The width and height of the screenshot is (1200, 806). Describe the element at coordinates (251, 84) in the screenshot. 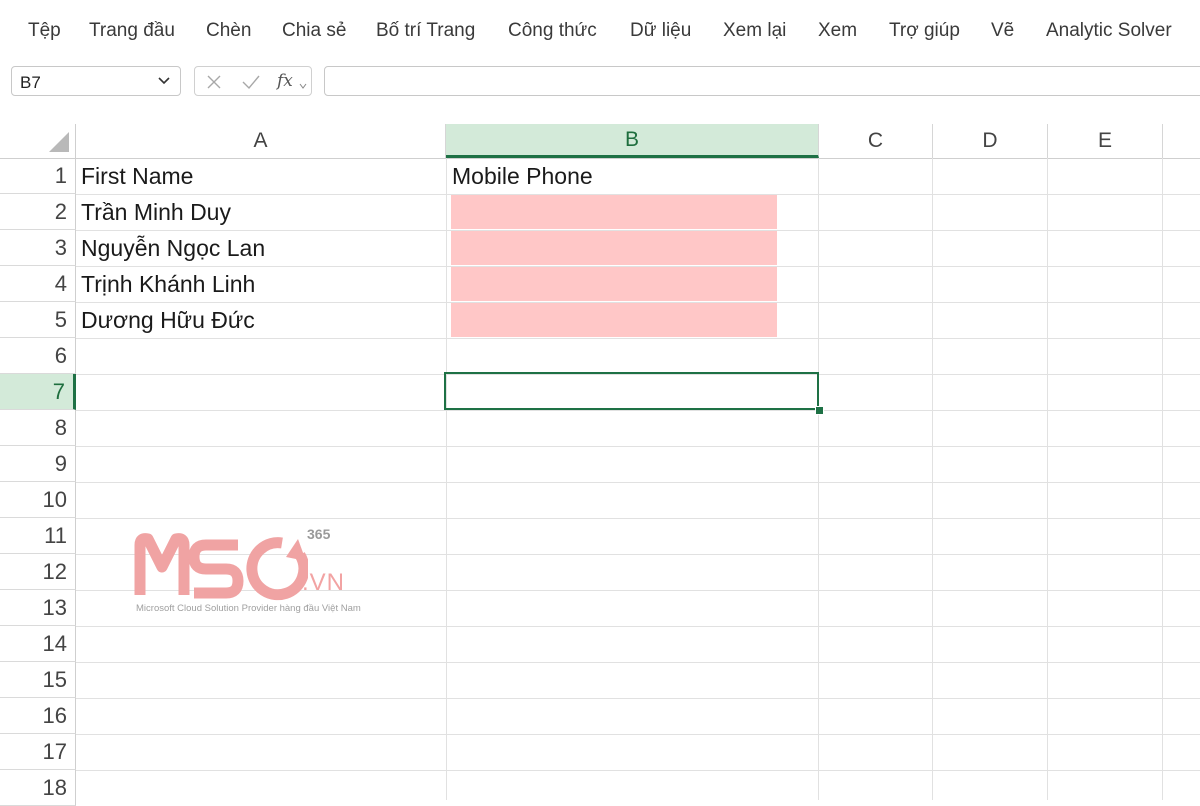

I see `check-icon` at that location.